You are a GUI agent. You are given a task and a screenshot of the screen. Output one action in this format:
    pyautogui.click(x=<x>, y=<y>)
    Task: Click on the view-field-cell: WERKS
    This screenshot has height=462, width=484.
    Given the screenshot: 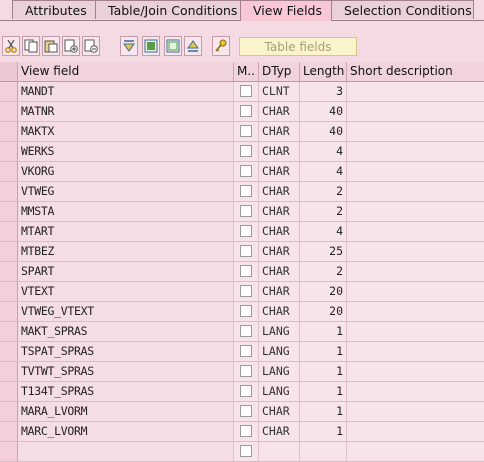 What is the action you would take?
    pyautogui.click(x=126, y=151)
    